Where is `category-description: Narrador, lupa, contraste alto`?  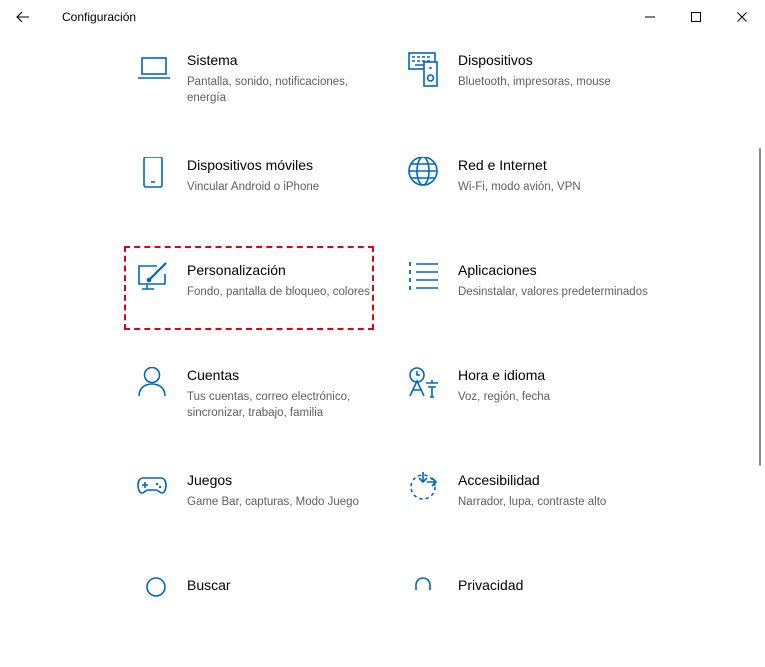 category-description: Narrador, lupa, contraste alto is located at coordinates (532, 502).